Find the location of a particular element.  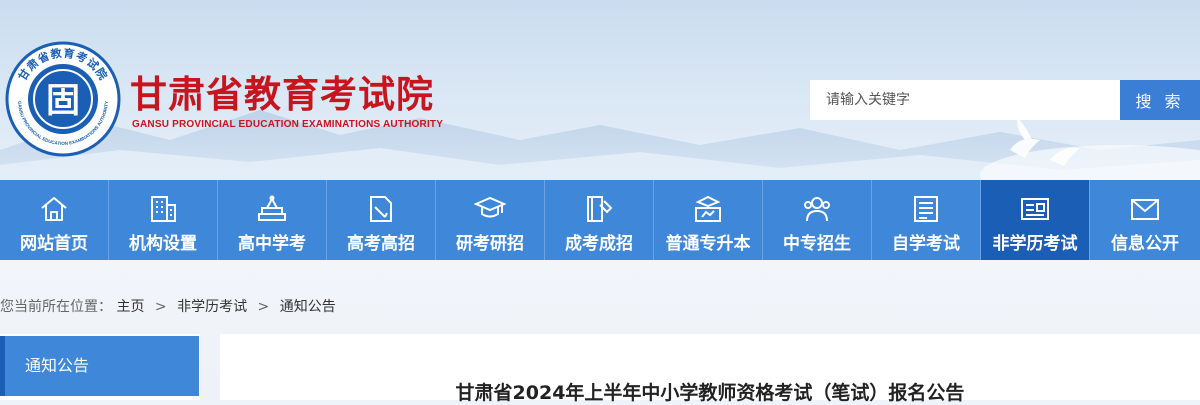

mail-icon is located at coordinates (1145, 209).